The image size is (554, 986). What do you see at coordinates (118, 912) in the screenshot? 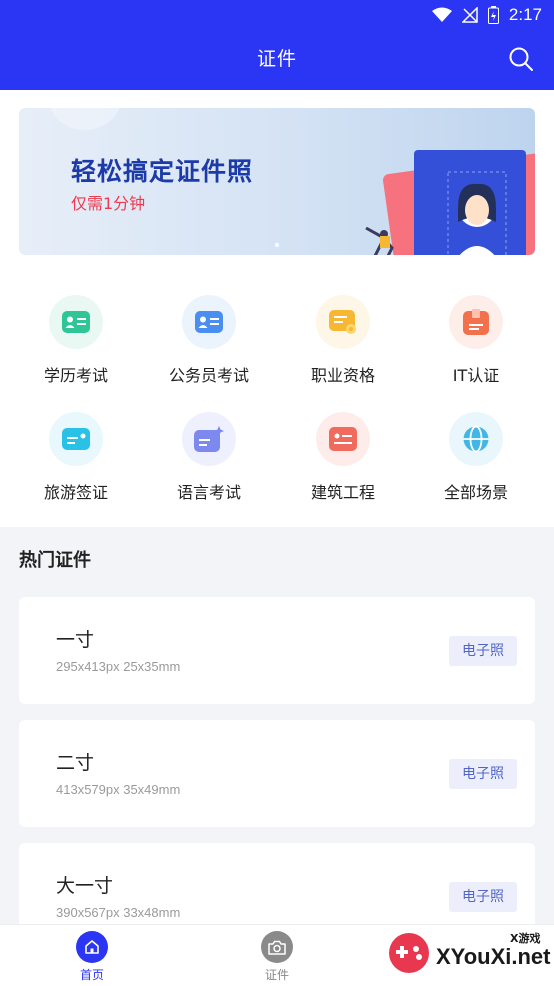
I see `size-spec: 390x567px 33x48mm` at bounding box center [118, 912].